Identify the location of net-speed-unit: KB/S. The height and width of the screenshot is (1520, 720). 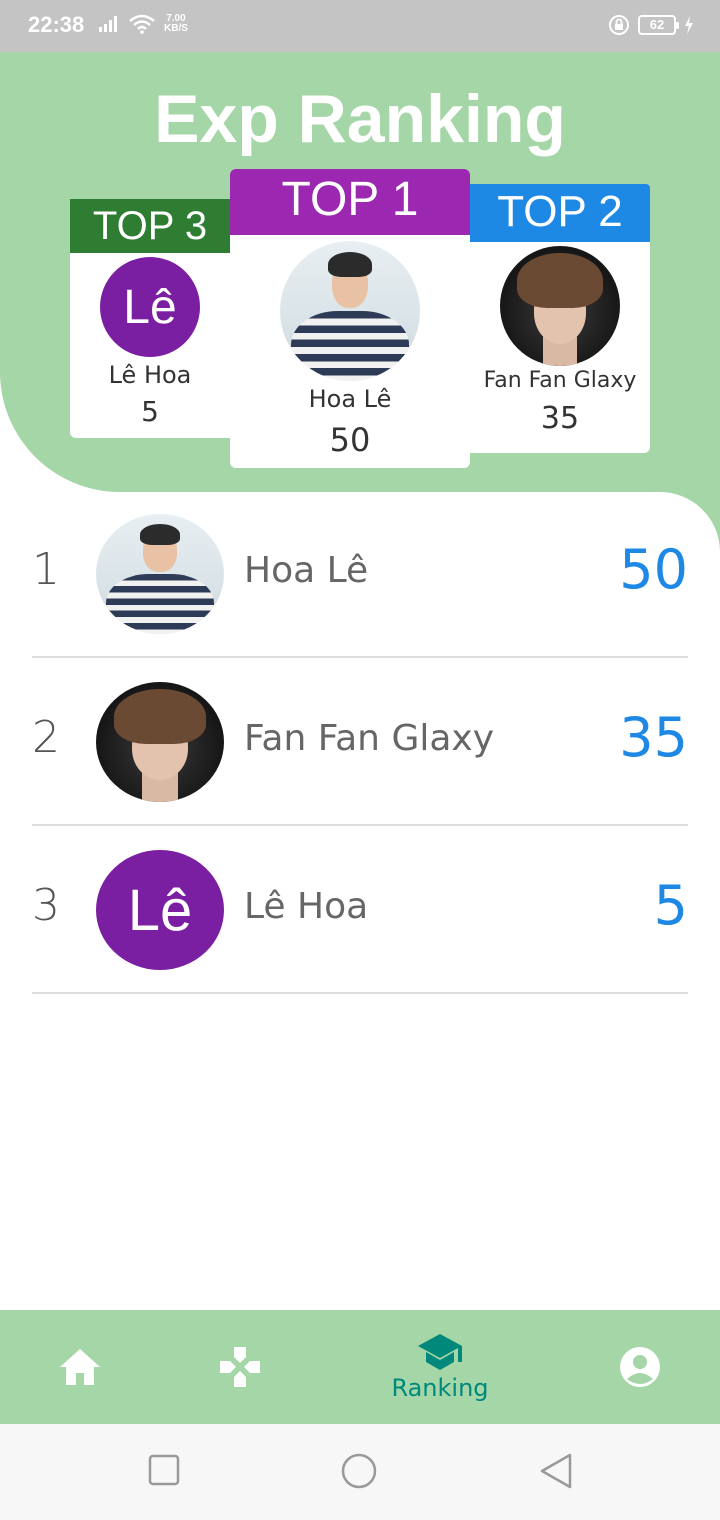
(176, 28).